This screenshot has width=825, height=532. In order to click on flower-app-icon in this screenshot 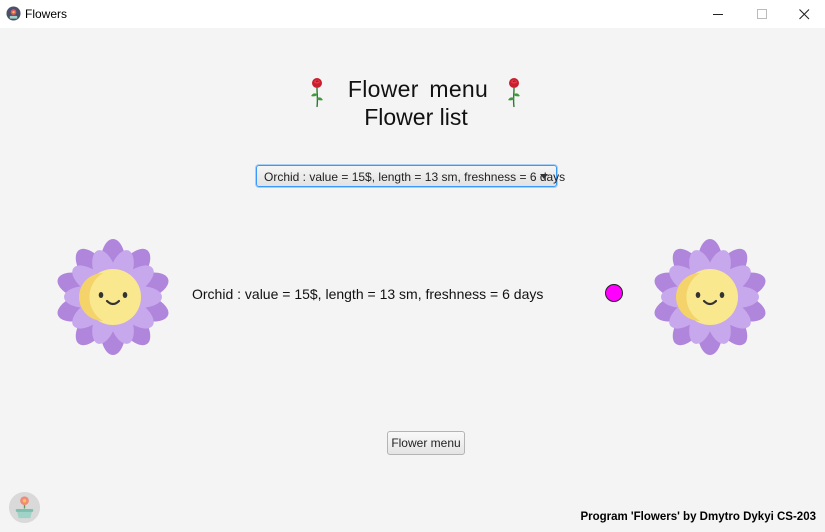, I will do `click(13, 13)`.